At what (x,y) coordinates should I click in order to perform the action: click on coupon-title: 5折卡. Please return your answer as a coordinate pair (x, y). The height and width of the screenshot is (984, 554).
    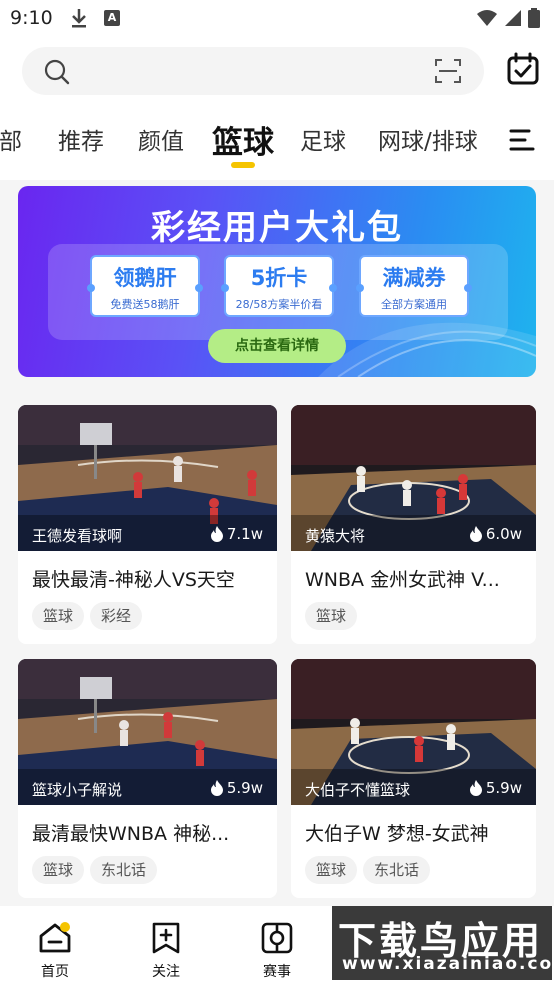
    Looking at the image, I should click on (279, 278).